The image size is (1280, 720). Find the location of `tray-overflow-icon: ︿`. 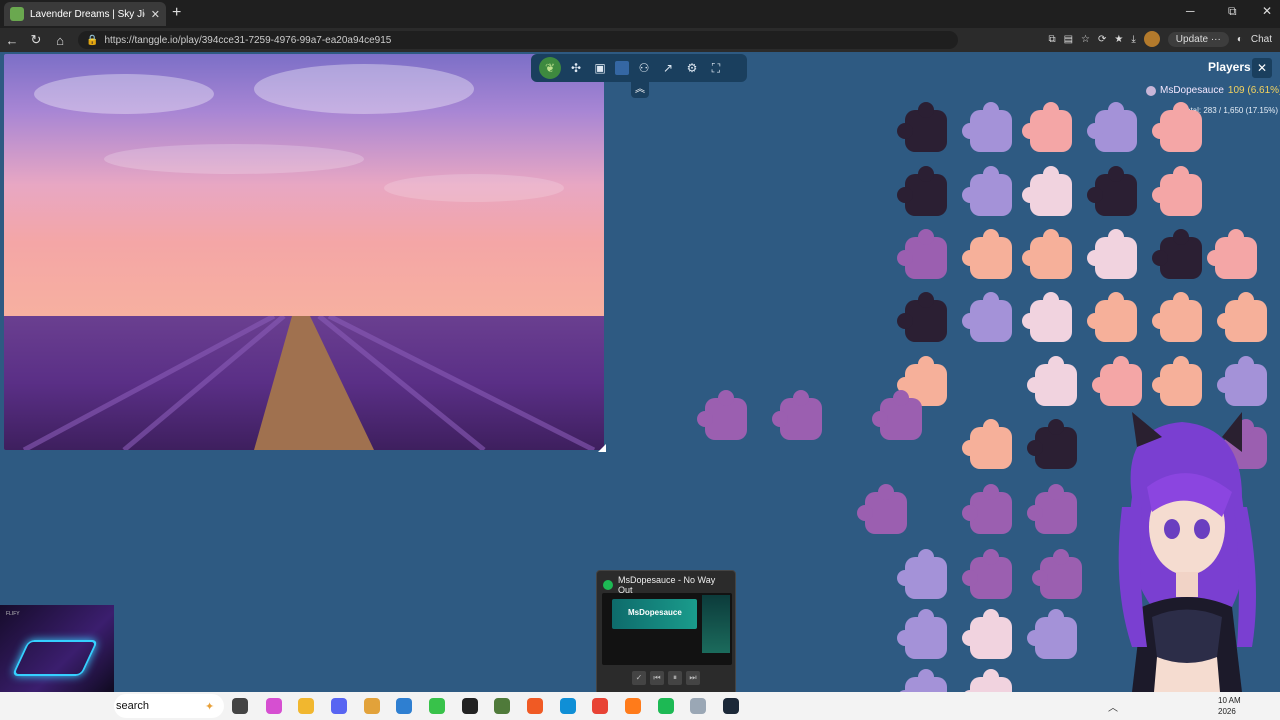

tray-overflow-icon: ︿ is located at coordinates (1113, 706).